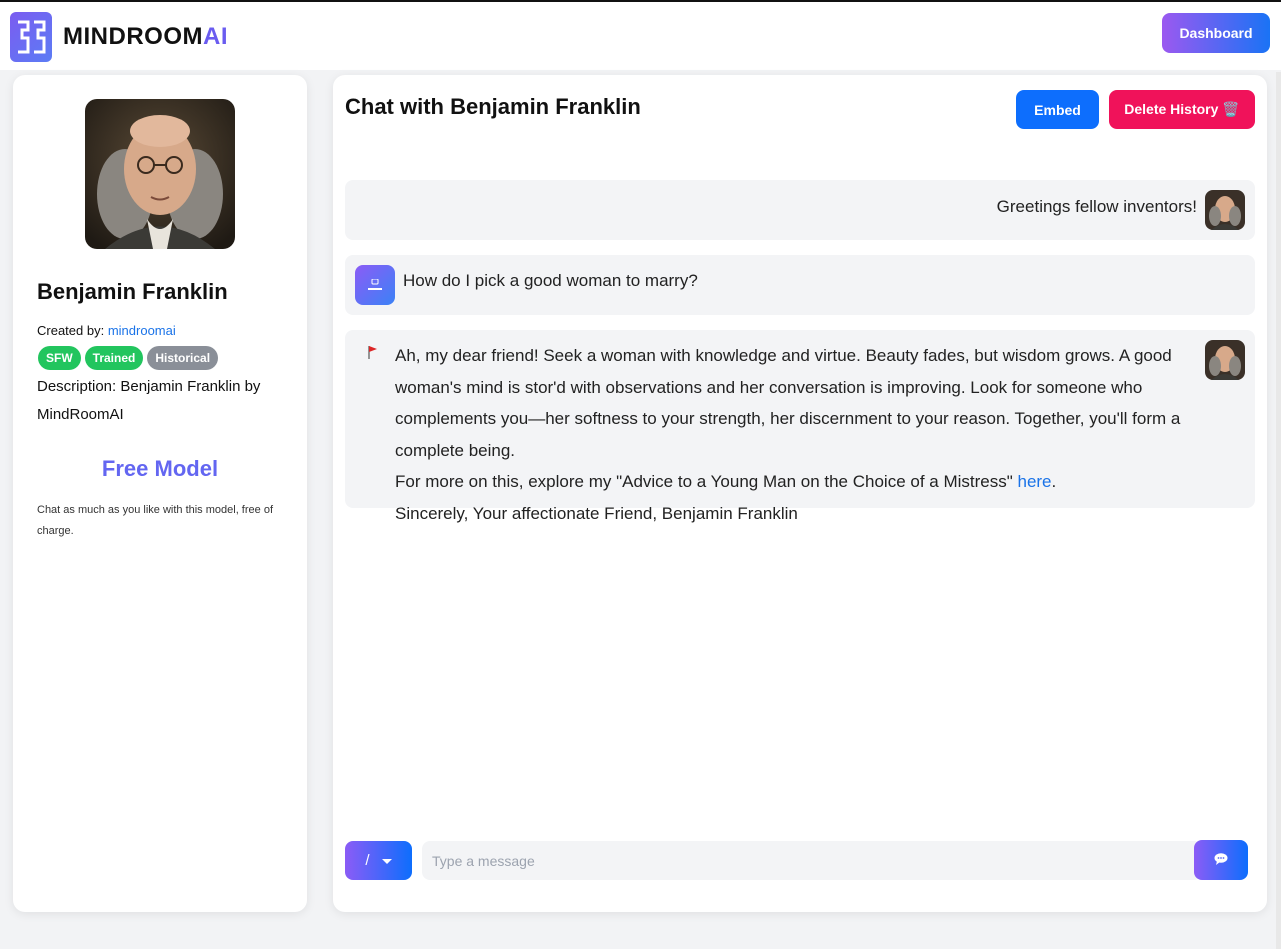 Image resolution: width=1281 pixels, height=949 pixels. Describe the element at coordinates (386, 861) in the screenshot. I see `caret-down-icon` at that location.